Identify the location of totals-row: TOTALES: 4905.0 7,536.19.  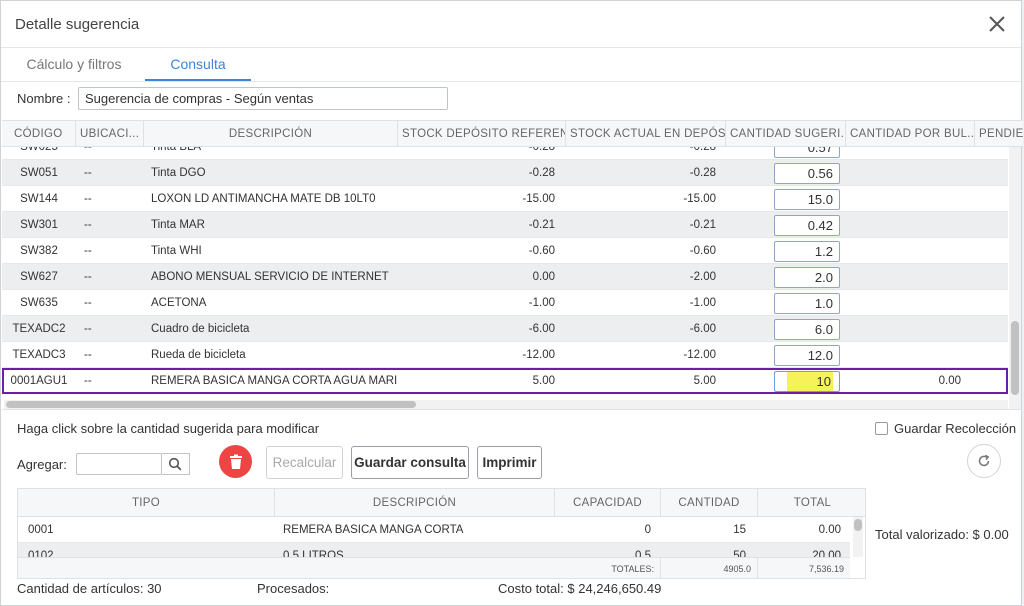
(434, 567).